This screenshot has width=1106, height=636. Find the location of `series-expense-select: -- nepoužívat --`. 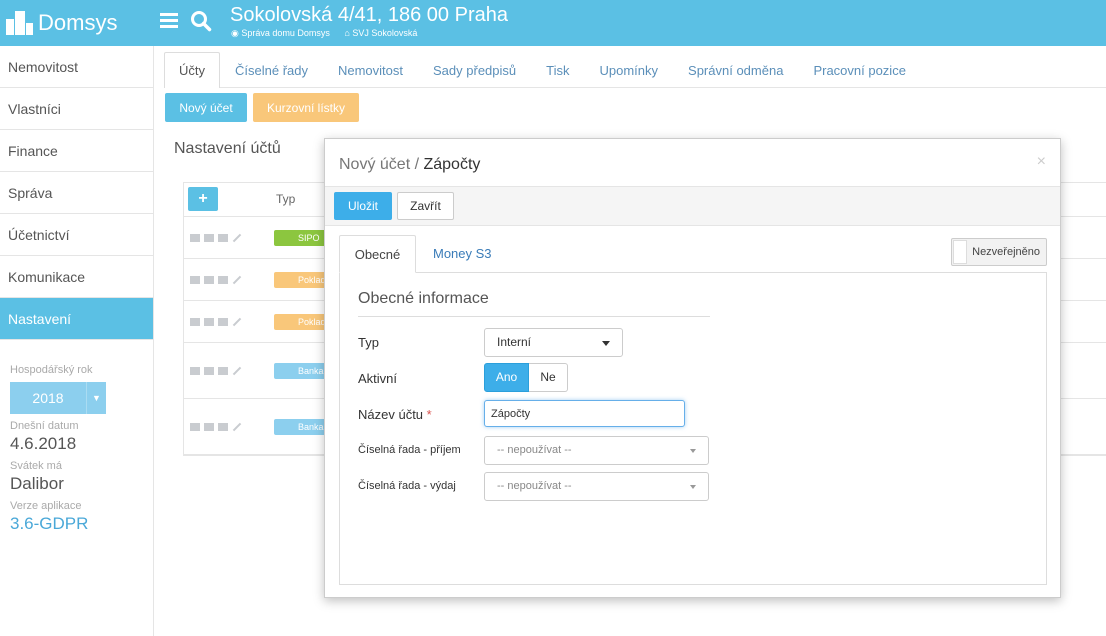

series-expense-select: -- nepoužívat -- is located at coordinates (596, 486).